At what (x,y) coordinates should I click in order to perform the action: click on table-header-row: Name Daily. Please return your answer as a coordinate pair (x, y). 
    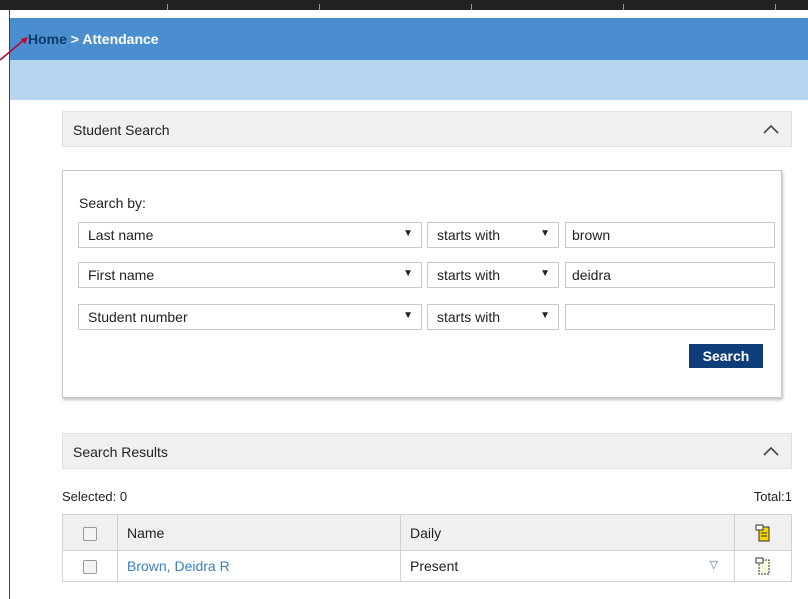
    Looking at the image, I should click on (427, 532).